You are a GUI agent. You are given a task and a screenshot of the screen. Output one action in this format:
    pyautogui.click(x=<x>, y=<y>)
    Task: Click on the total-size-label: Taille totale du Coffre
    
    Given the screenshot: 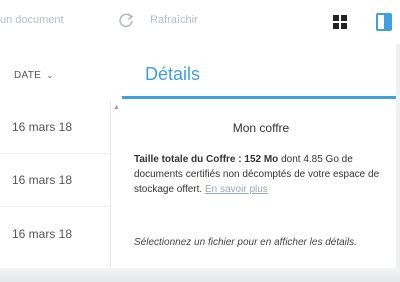 What is the action you would take?
    pyautogui.click(x=185, y=159)
    